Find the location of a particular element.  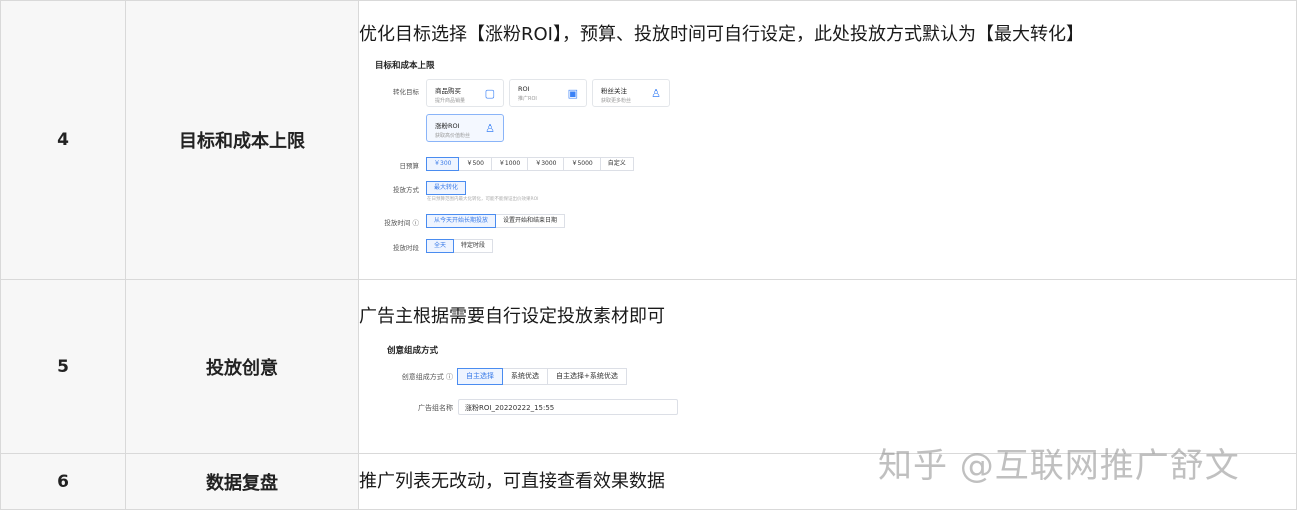

ad-group-name-input: 涨粉ROI_20220222_15:55 is located at coordinates (568, 406).